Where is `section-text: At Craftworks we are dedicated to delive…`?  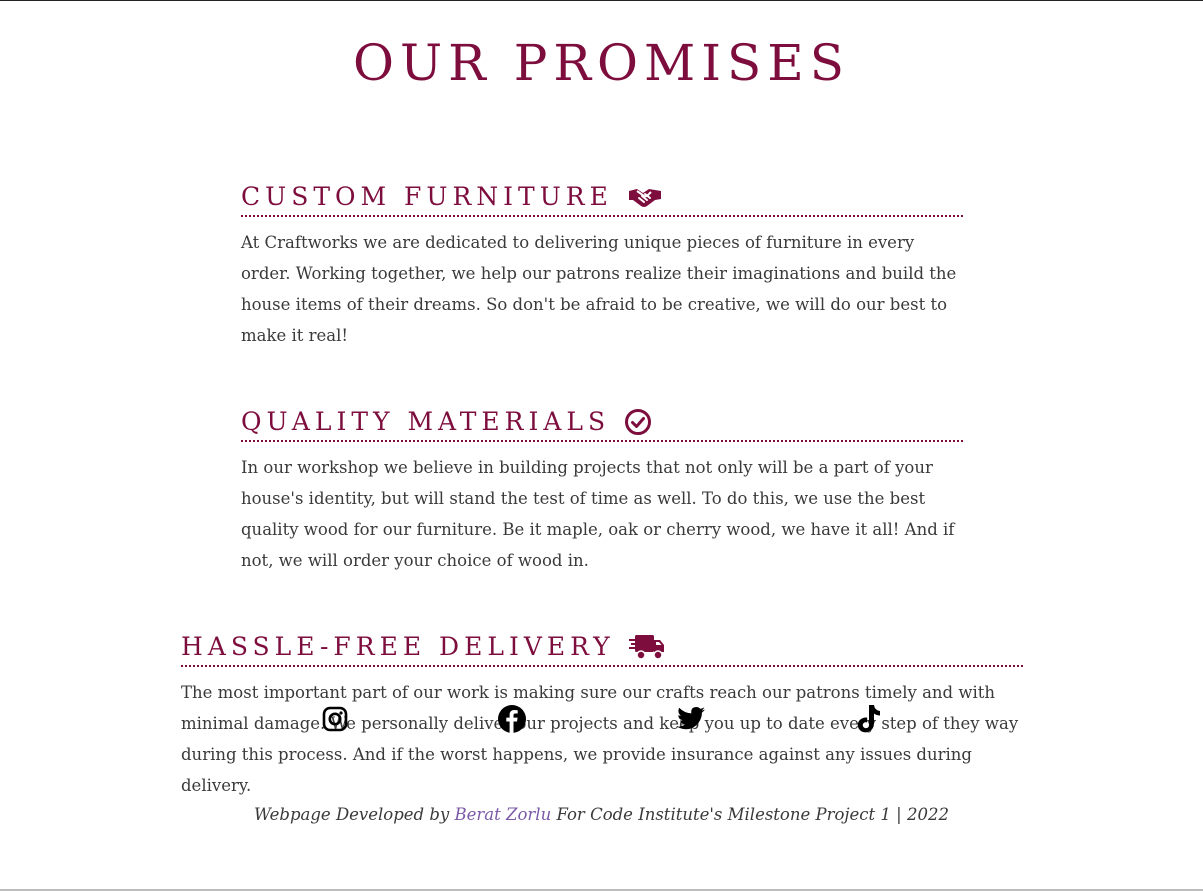 section-text: At Craftworks we are dedicated to delive… is located at coordinates (599, 289).